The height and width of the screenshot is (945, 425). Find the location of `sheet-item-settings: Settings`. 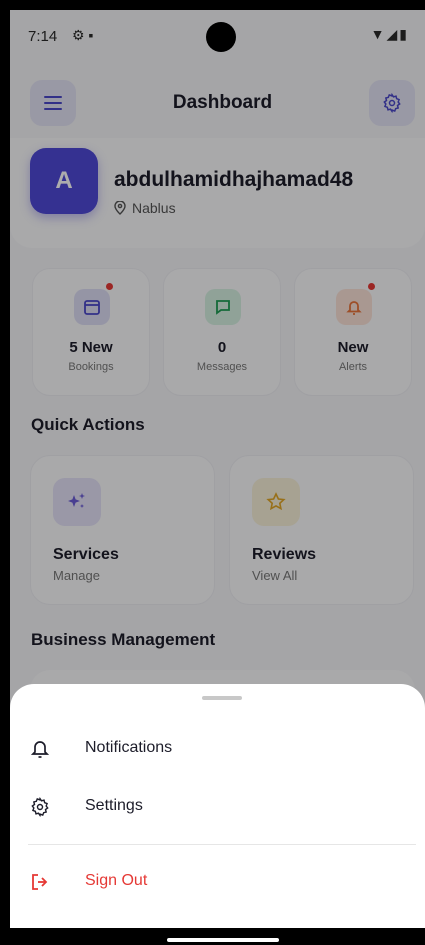

sheet-item-settings: Settings is located at coordinates (217, 807).